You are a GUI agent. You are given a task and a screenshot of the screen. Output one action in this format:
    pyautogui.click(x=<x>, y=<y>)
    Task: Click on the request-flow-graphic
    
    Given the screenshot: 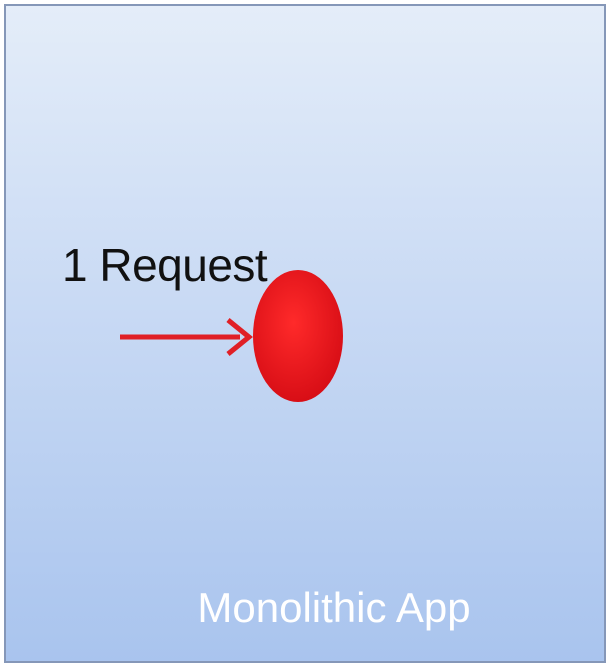 What is the action you would take?
    pyautogui.click(x=231, y=336)
    